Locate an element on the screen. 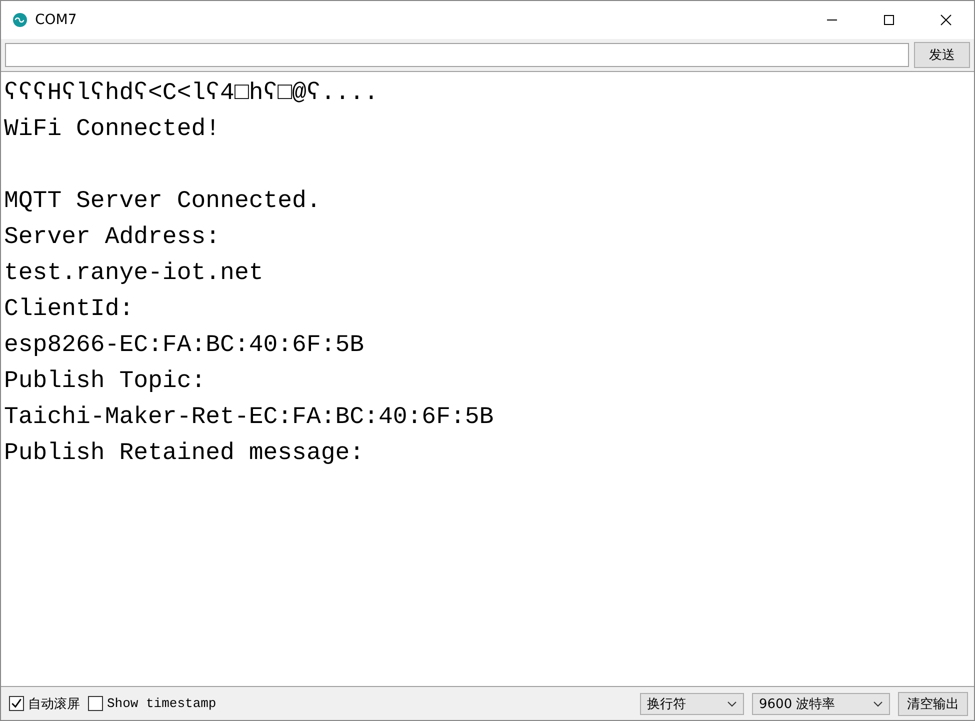  send-field is located at coordinates (457, 55).